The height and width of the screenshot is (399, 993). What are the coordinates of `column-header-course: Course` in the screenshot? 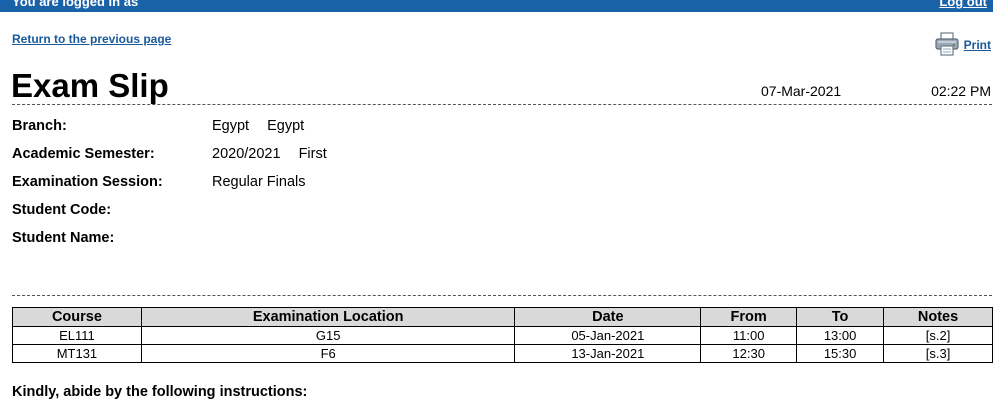 It's located at (77, 317).